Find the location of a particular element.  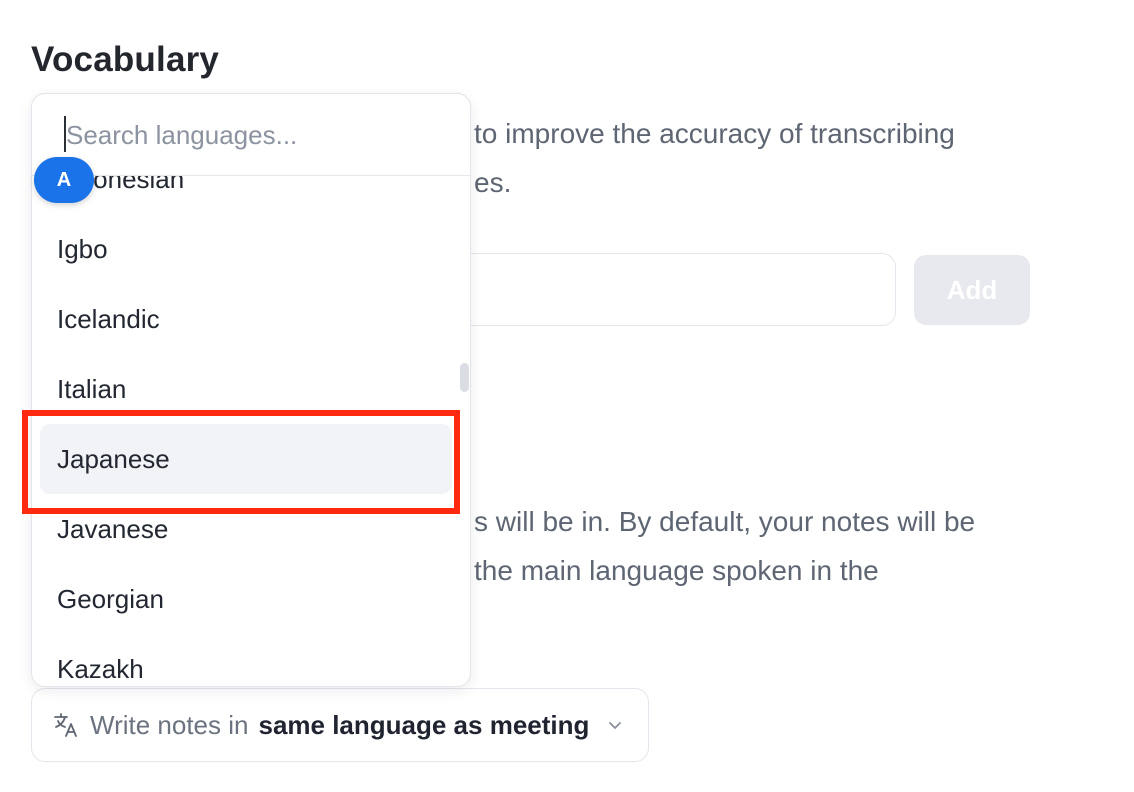

chevron-down-icon is located at coordinates (615, 725).